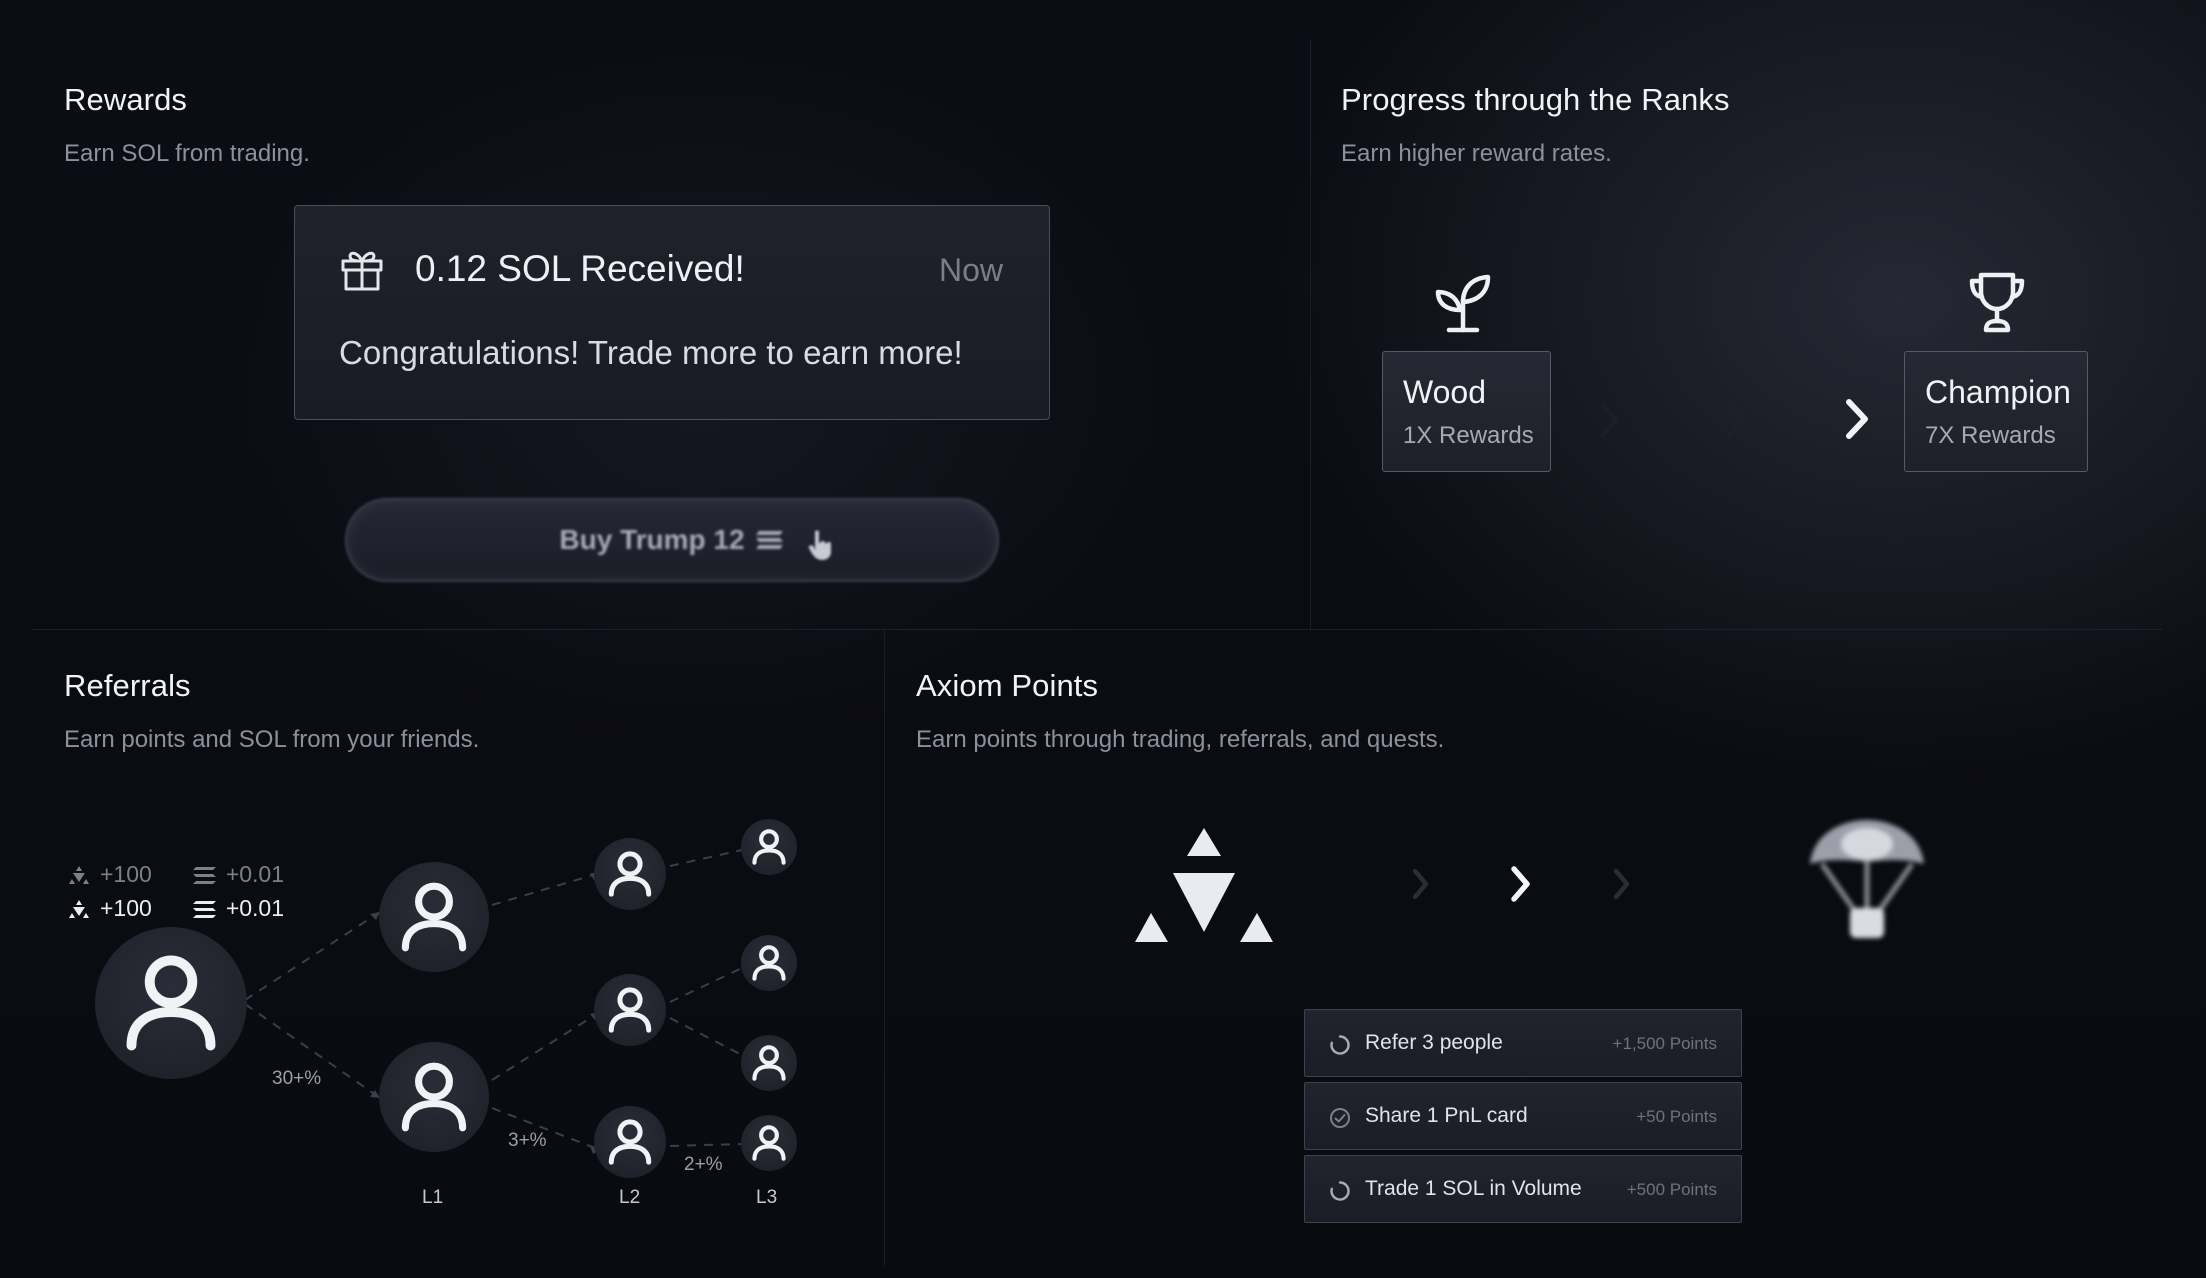  What do you see at coordinates (1468, 435) in the screenshot?
I see `rank-rewards: 1X Rewards` at bounding box center [1468, 435].